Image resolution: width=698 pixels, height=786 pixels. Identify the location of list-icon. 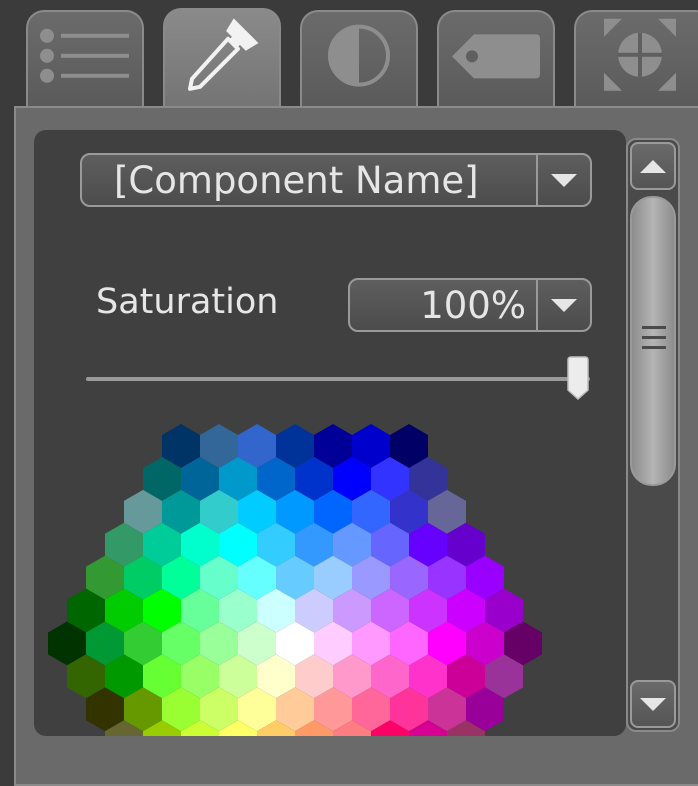
(85, 58).